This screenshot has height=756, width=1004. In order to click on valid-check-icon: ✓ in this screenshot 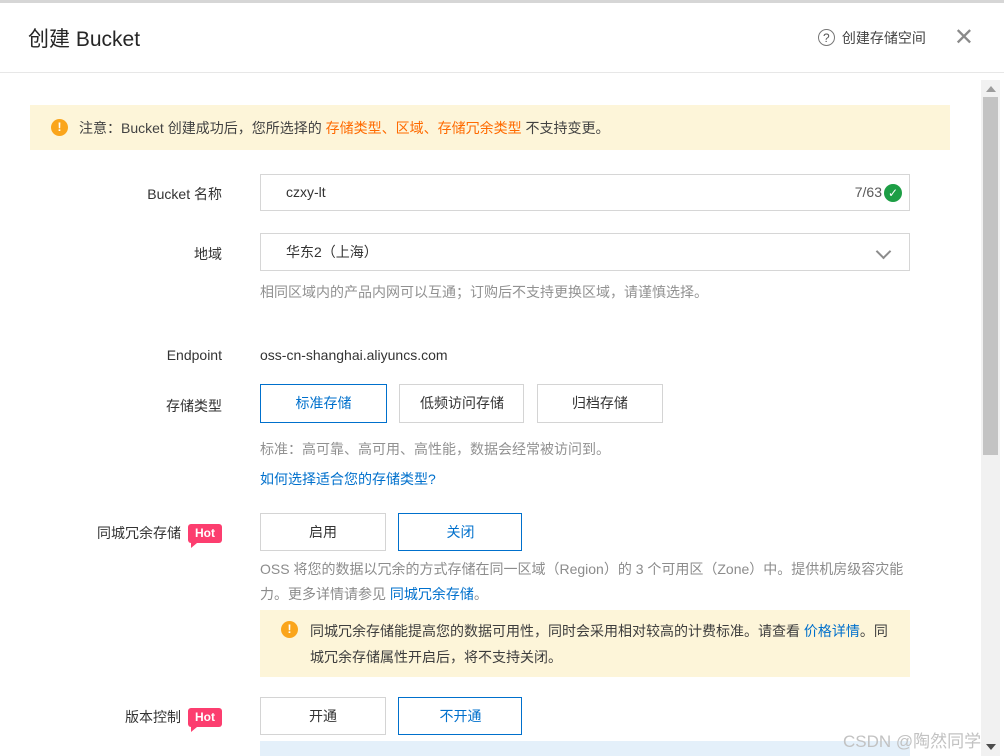, I will do `click(893, 192)`.